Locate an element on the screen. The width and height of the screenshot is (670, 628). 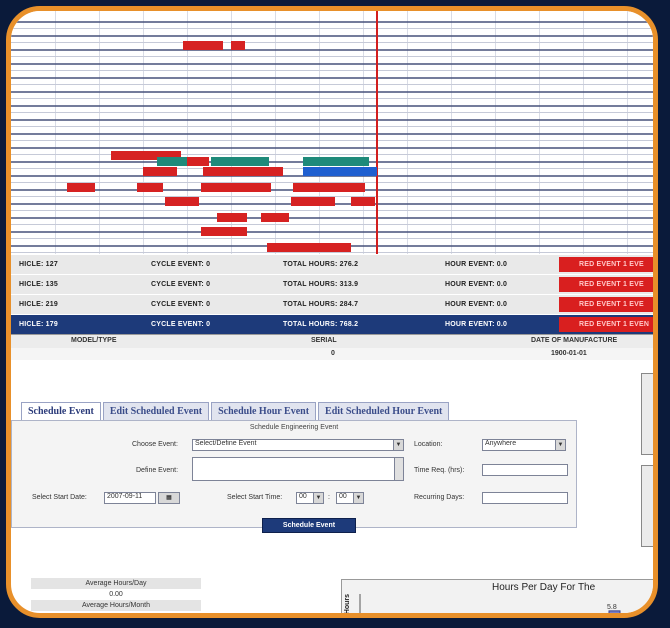
start-time-label: Select Start Time: is located at coordinates (255, 497).